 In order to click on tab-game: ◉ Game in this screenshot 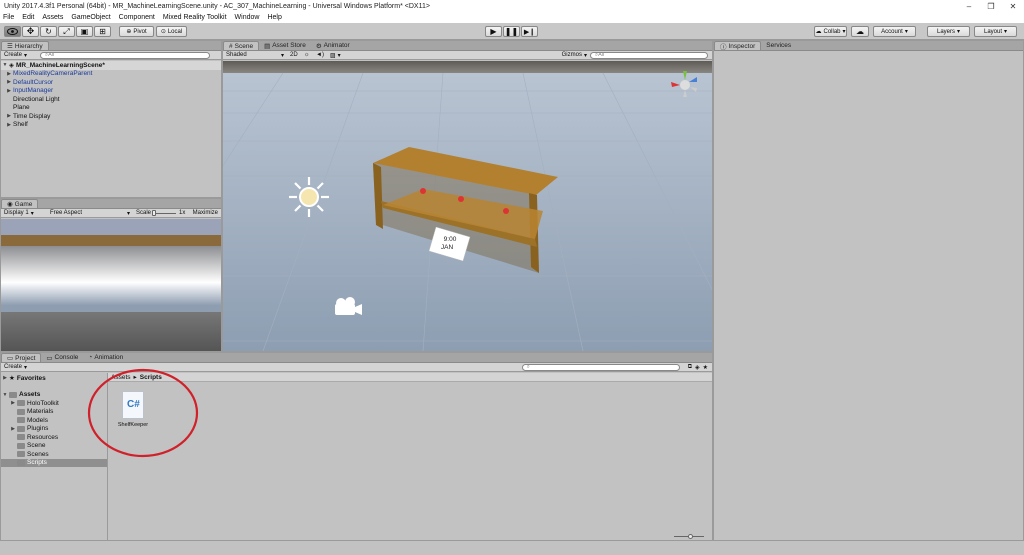, I will do `click(20, 203)`.